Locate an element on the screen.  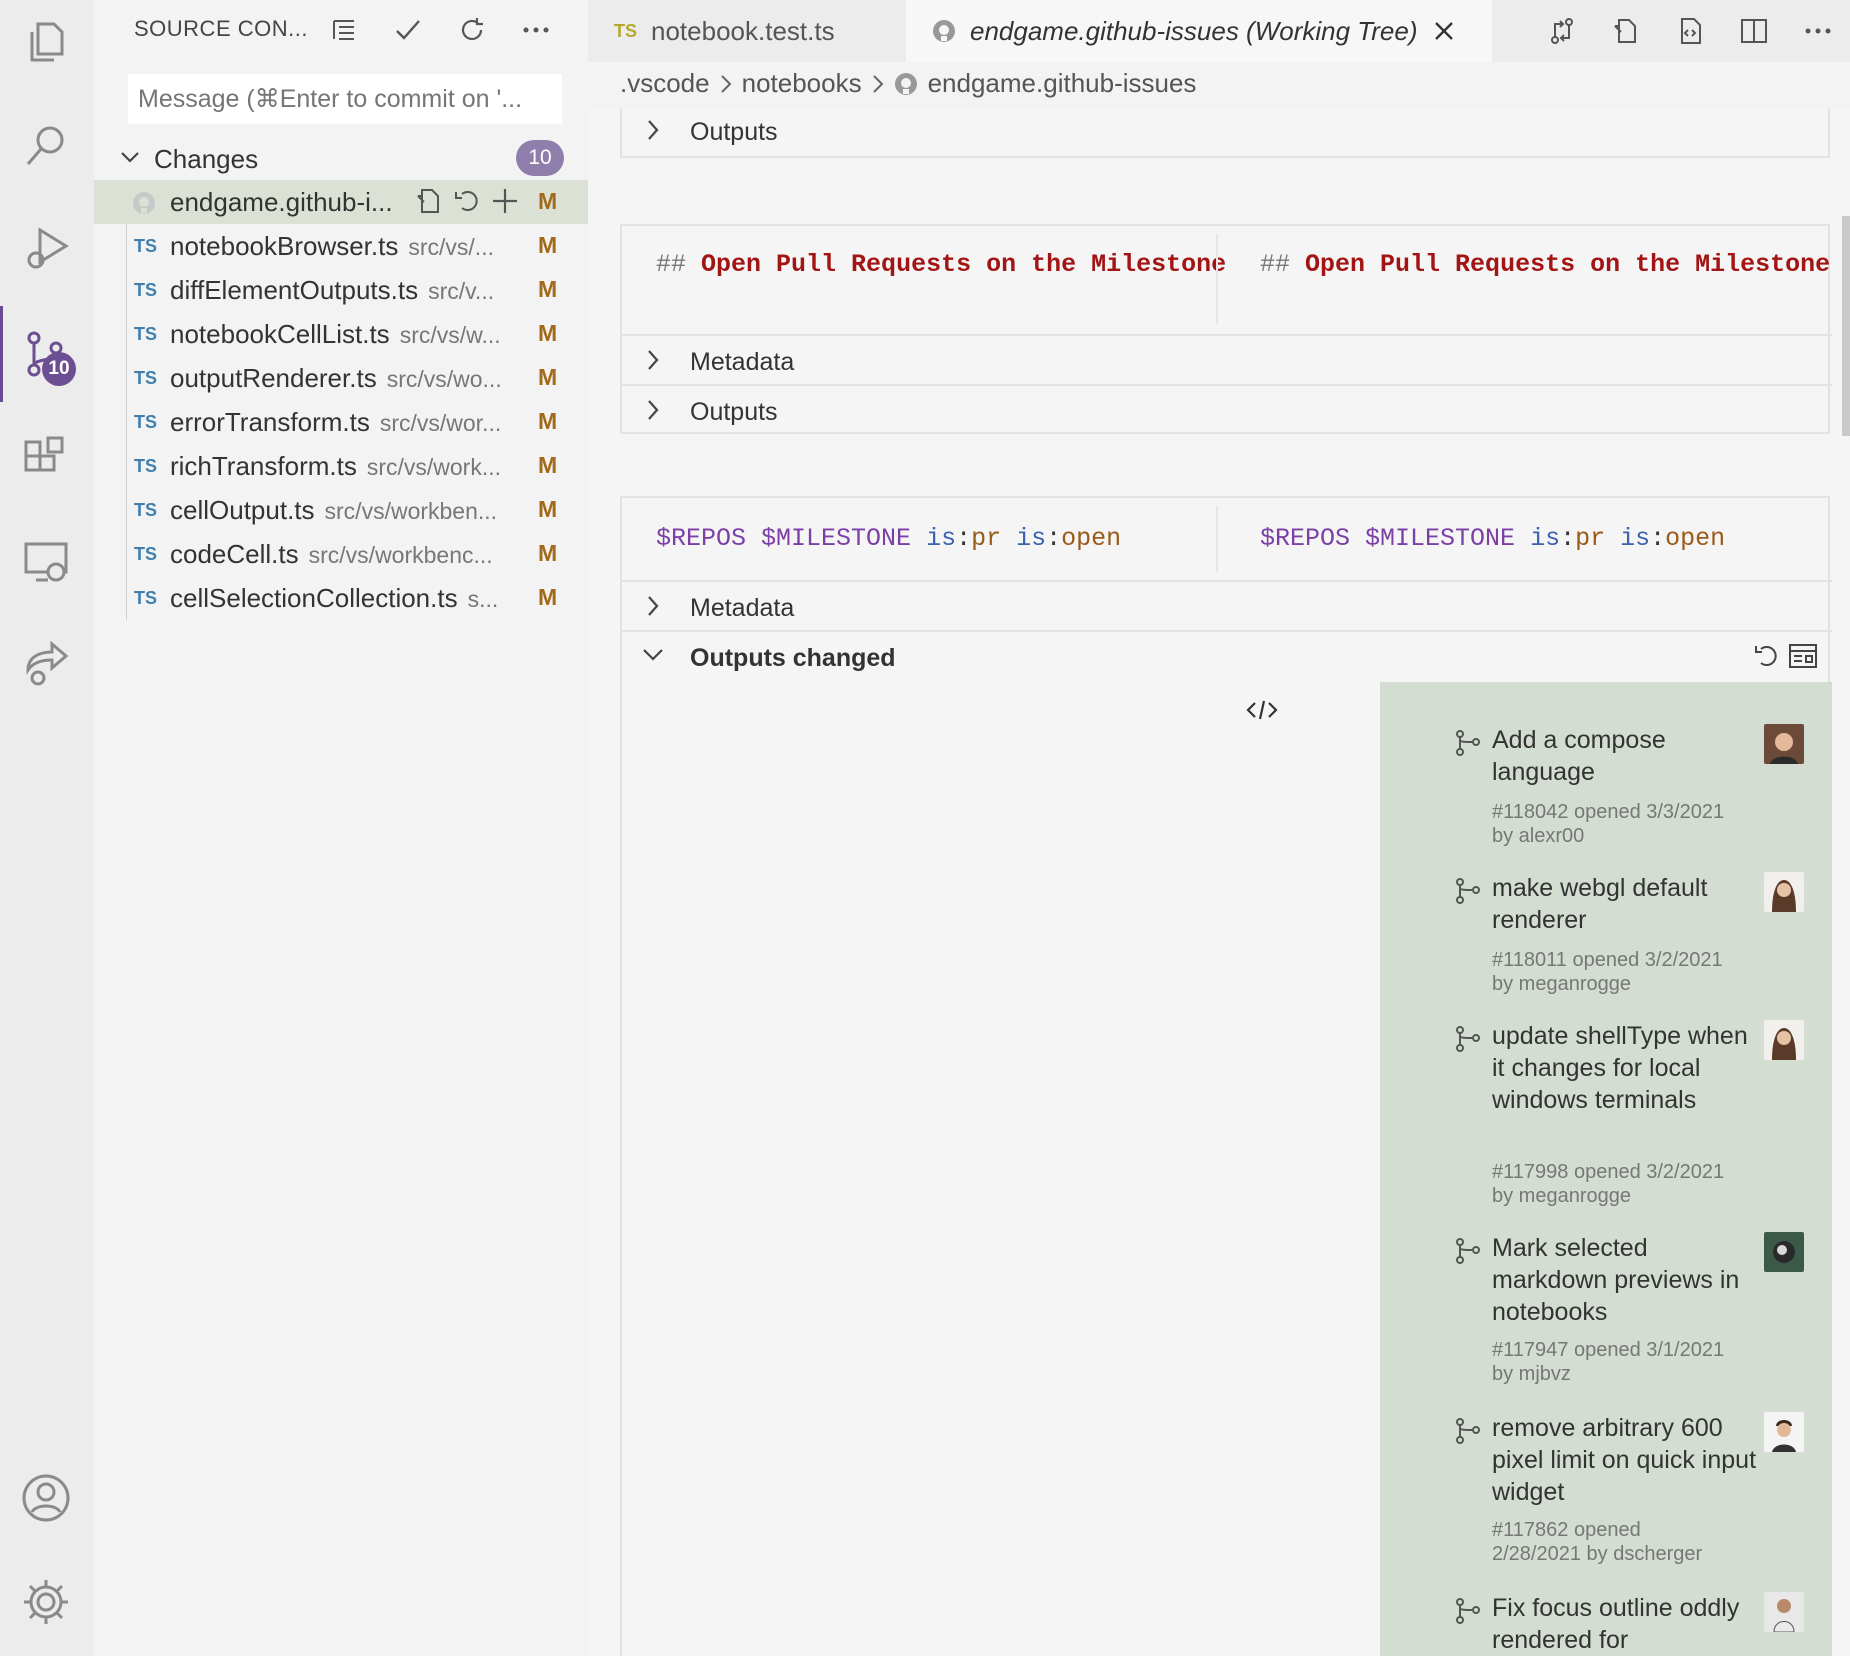
file-name: errorTransform.ts is located at coordinates (270, 422).